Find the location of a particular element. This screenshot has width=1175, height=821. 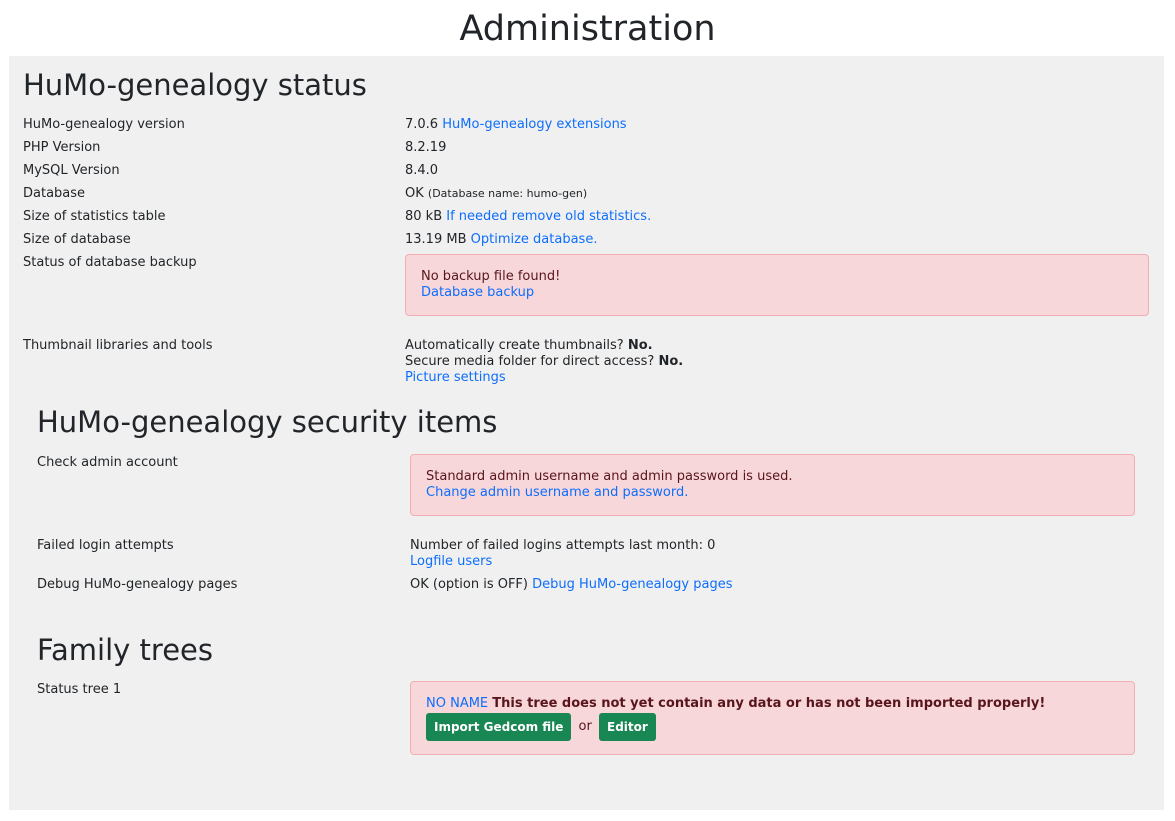

extensions-link: HuMo-genealogy extensions is located at coordinates (534, 124).